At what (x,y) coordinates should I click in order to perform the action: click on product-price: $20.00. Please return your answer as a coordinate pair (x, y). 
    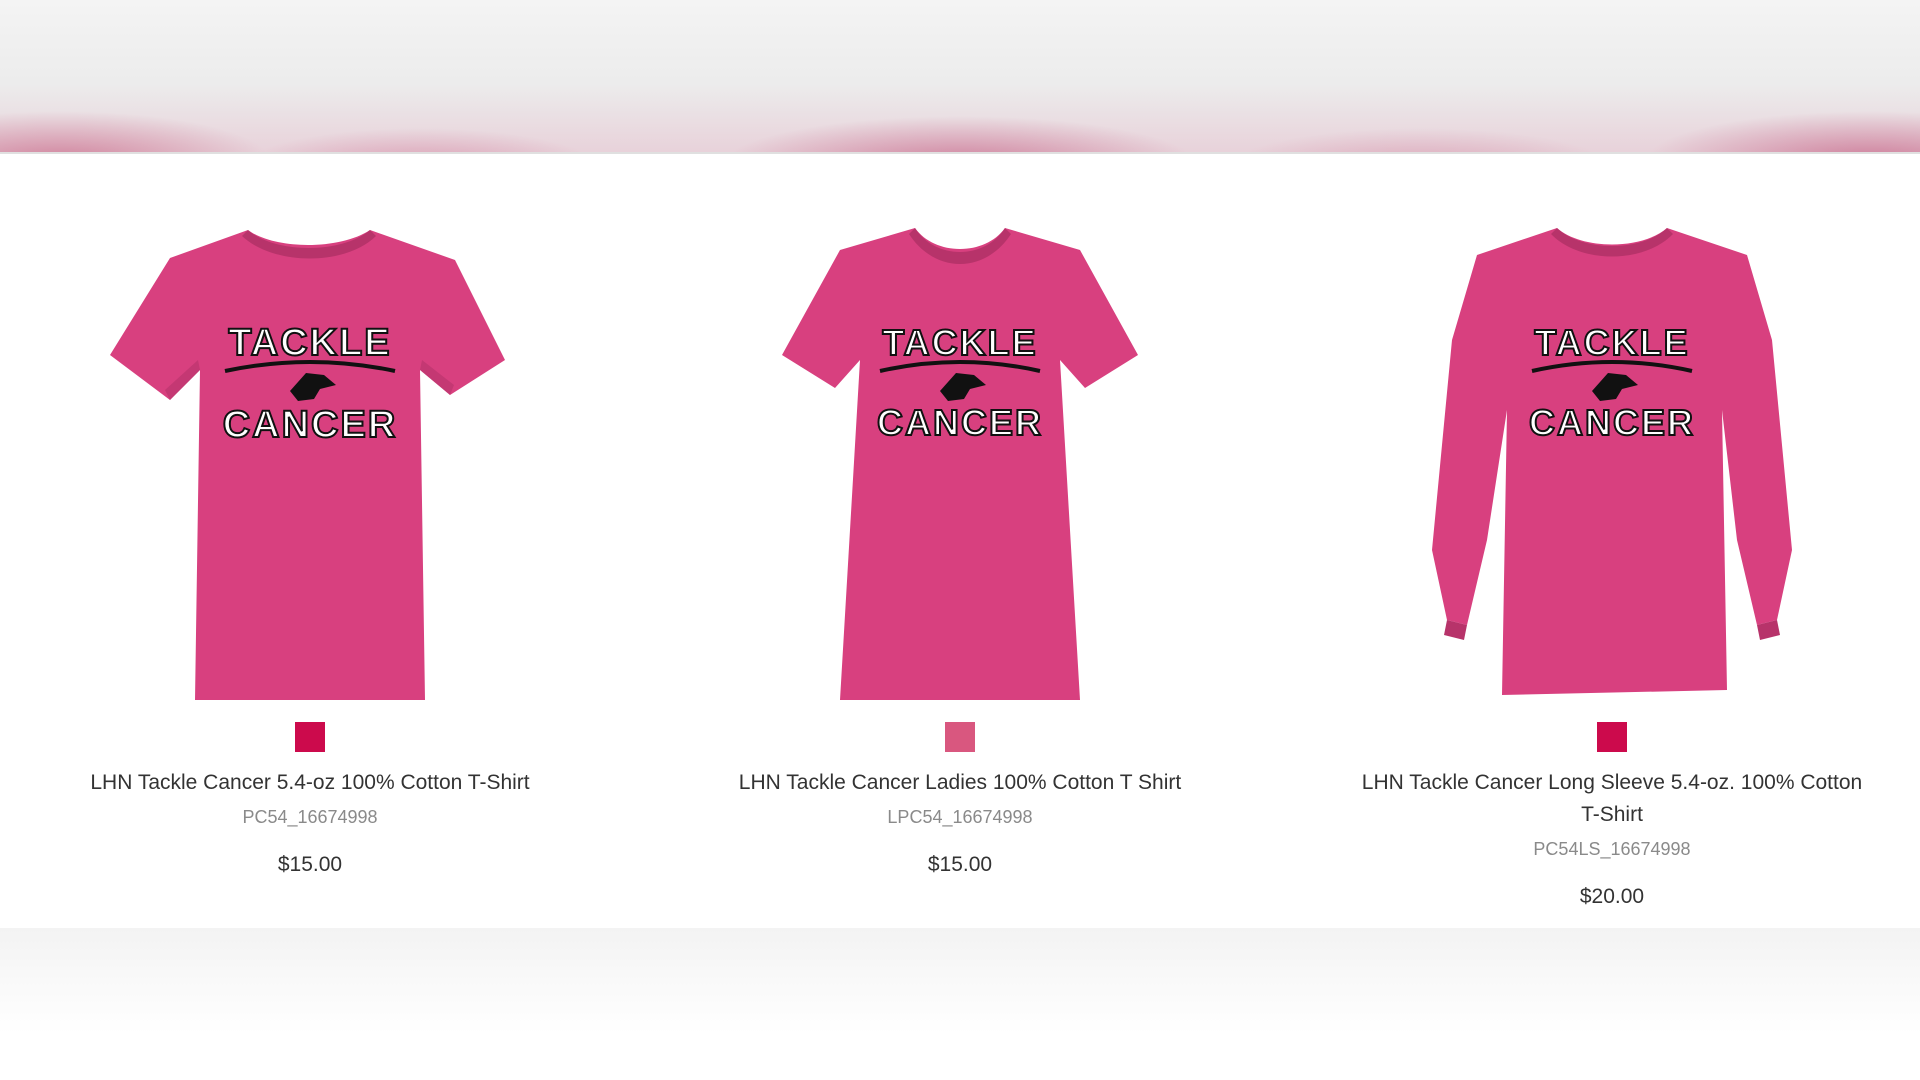
    Looking at the image, I should click on (1612, 896).